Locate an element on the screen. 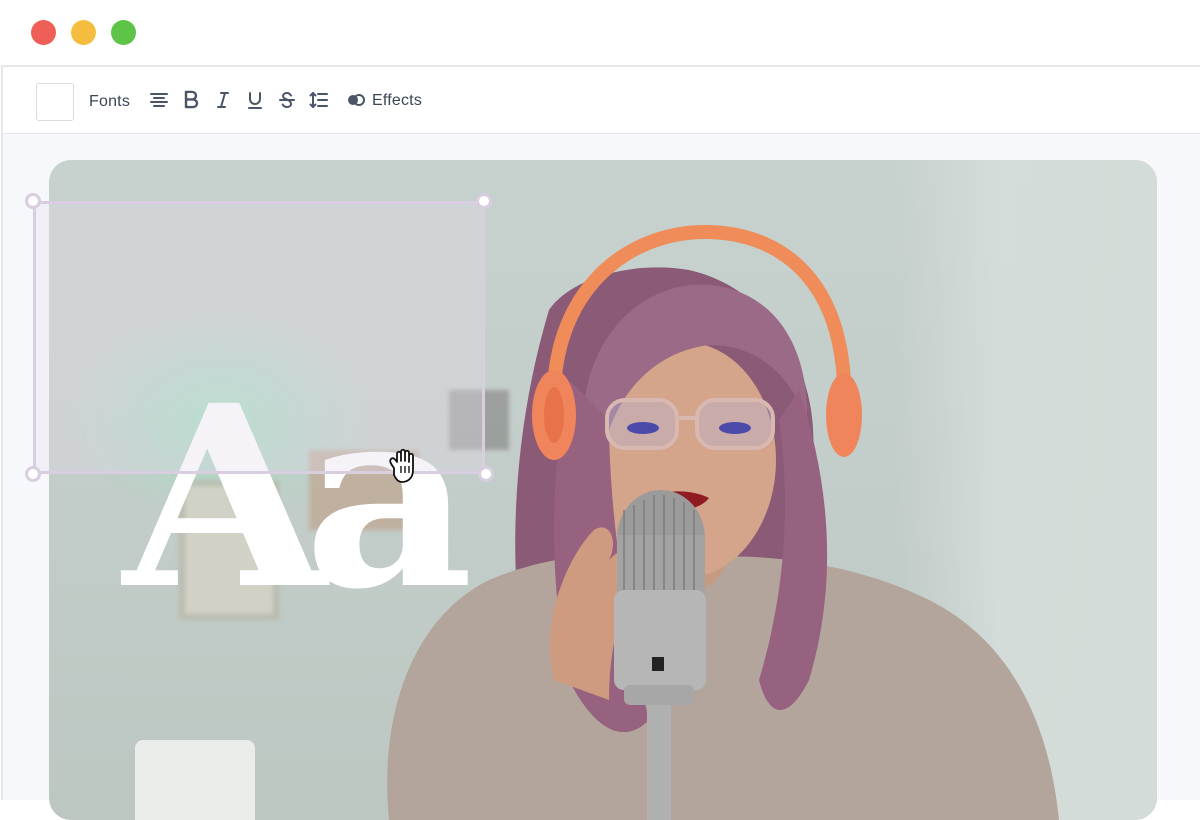  line-spacing-icon is located at coordinates (319, 100).